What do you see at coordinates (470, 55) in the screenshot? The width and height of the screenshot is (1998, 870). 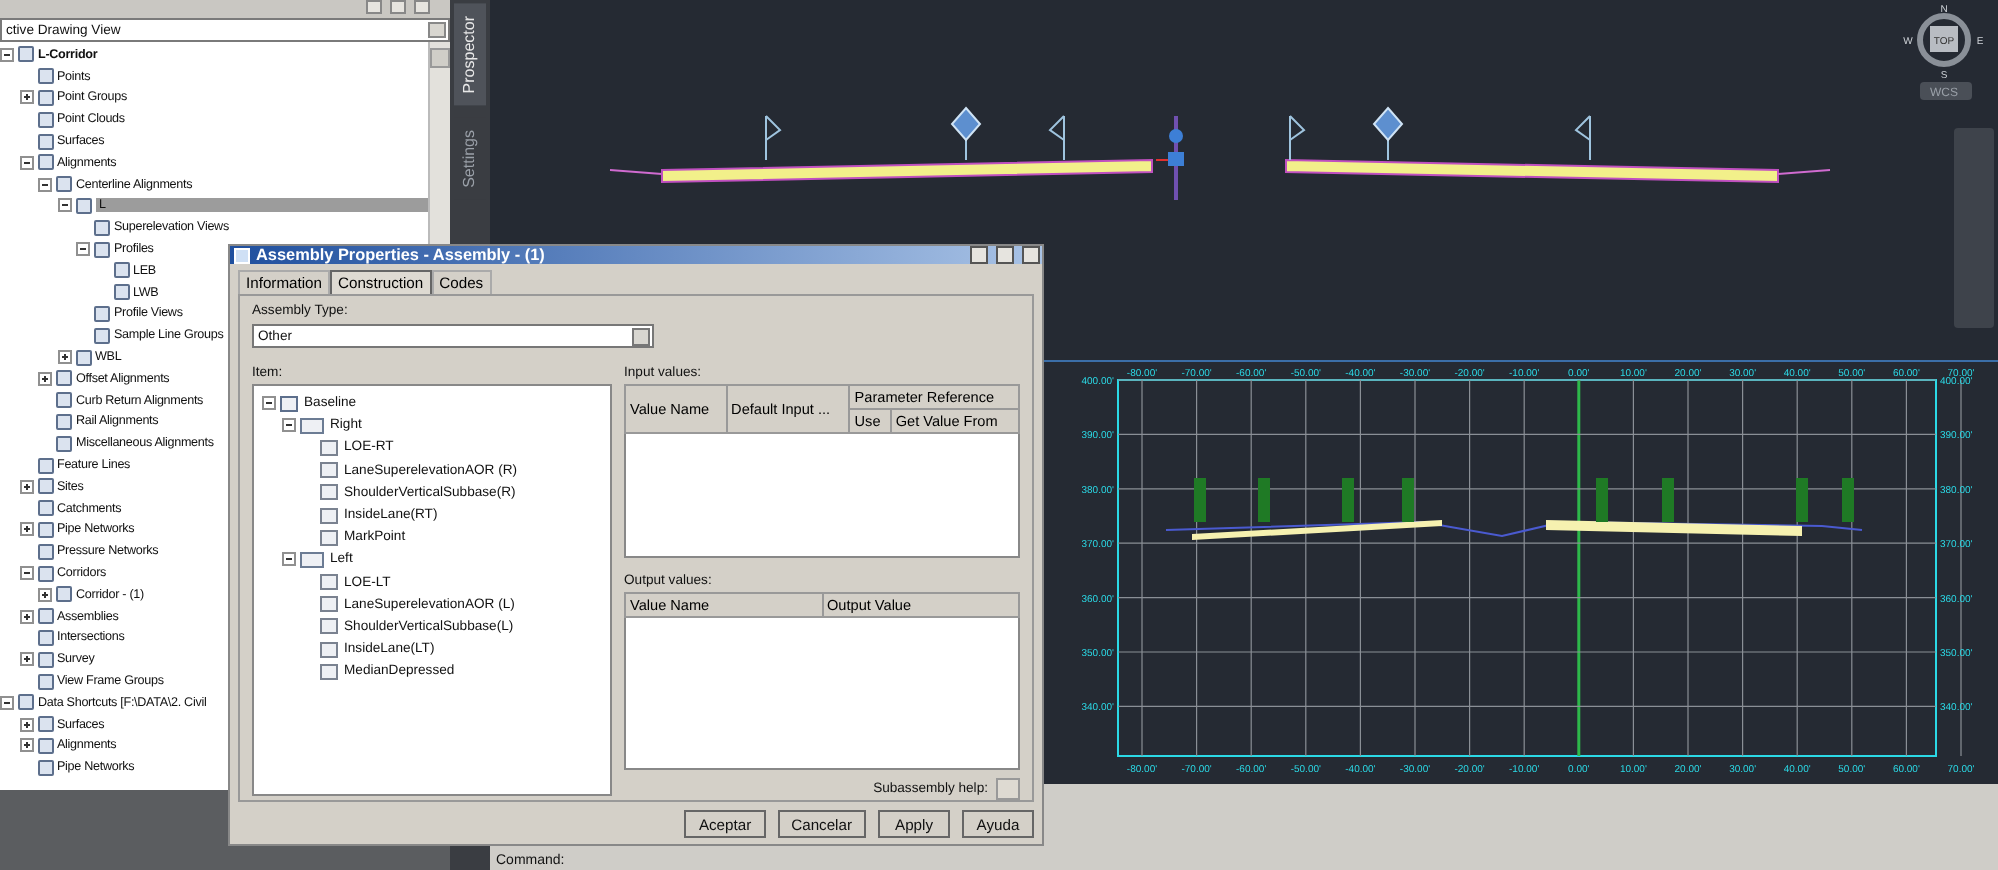 I see `side-tab: Prospector` at bounding box center [470, 55].